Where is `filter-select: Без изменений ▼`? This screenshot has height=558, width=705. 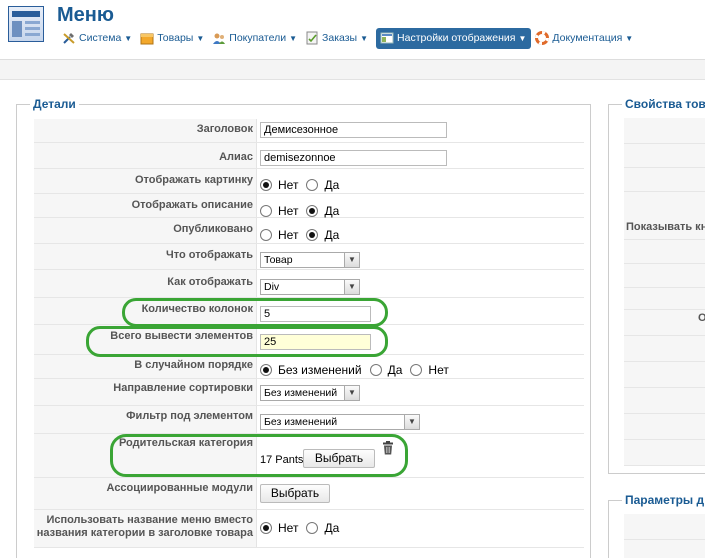
filter-select: Без изменений ▼ is located at coordinates (340, 422).